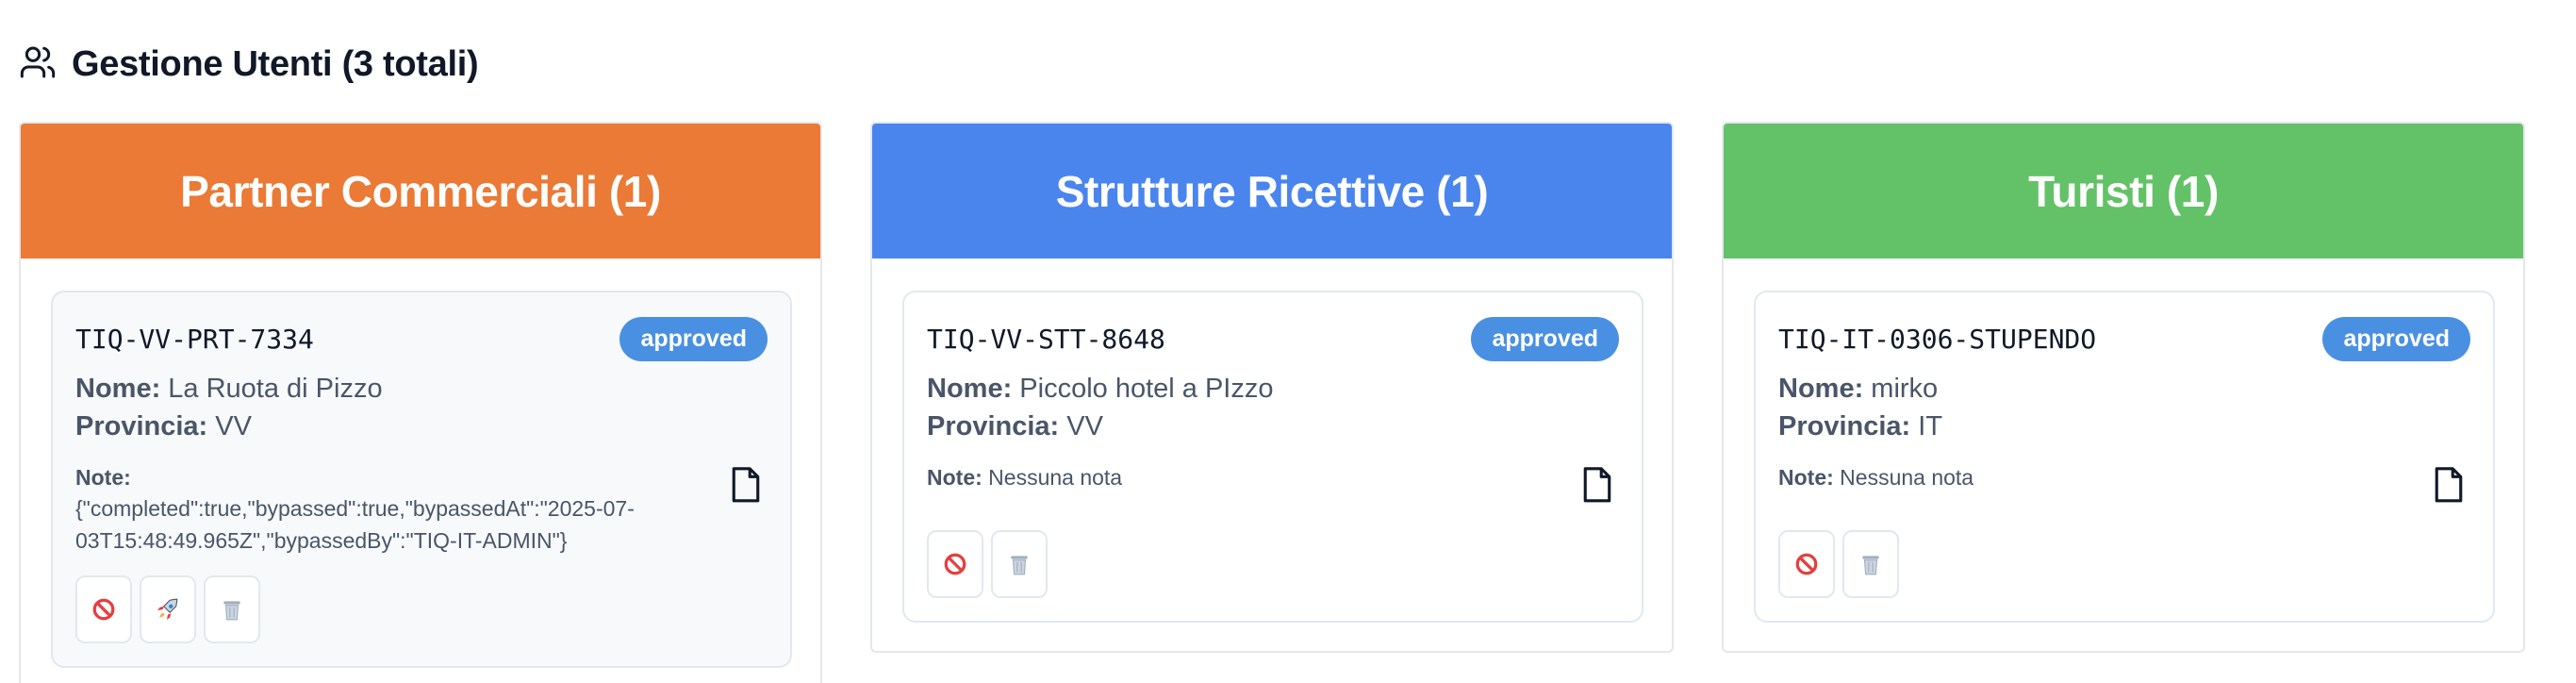 The width and height of the screenshot is (2576, 683). I want to click on field-value: IT, so click(1930, 426).